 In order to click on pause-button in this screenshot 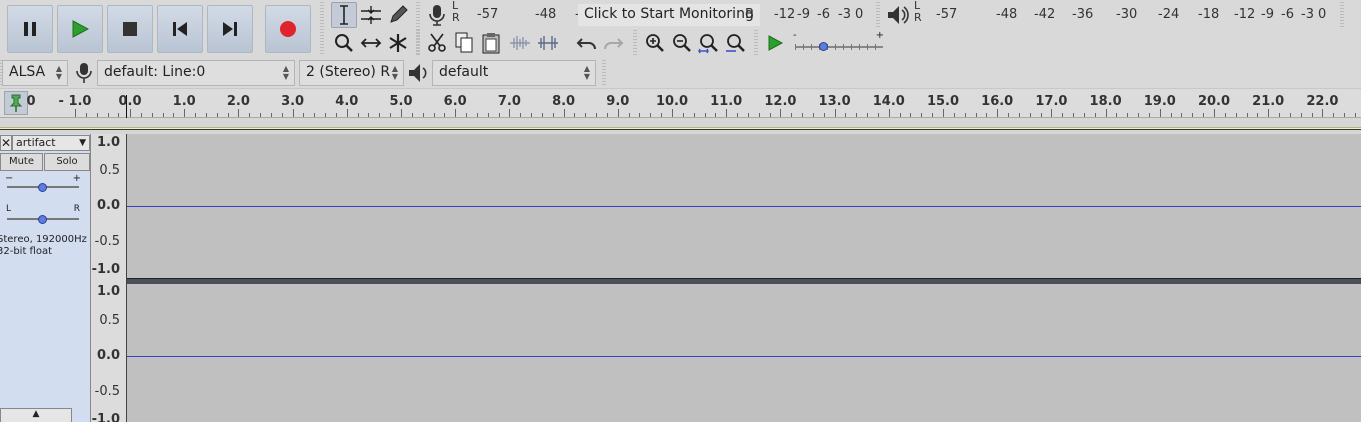, I will do `click(30, 29)`.